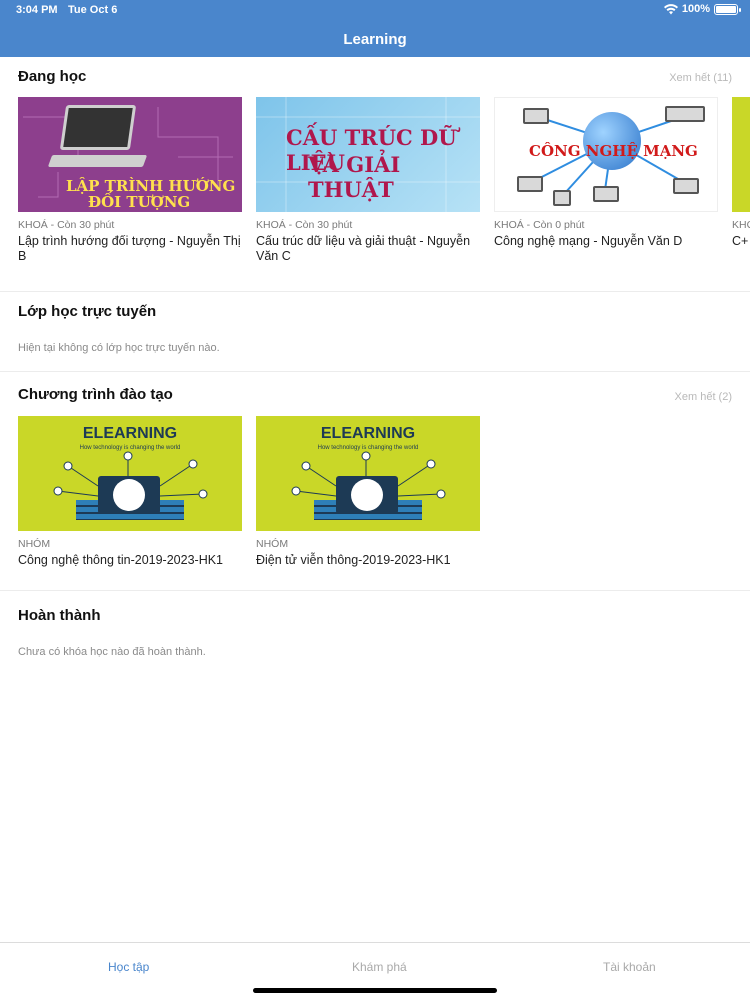 This screenshot has width=750, height=1000. What do you see at coordinates (536, 116) in the screenshot?
I see `computer-icon` at bounding box center [536, 116].